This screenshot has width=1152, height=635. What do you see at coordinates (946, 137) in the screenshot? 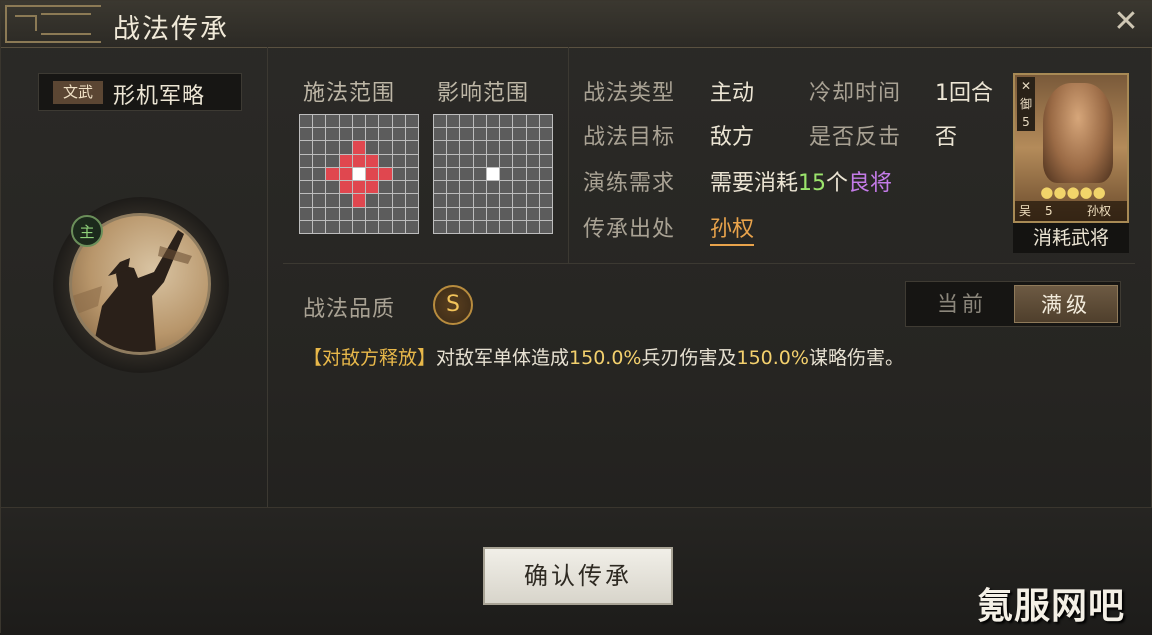
I see `counter-value: 否` at bounding box center [946, 137].